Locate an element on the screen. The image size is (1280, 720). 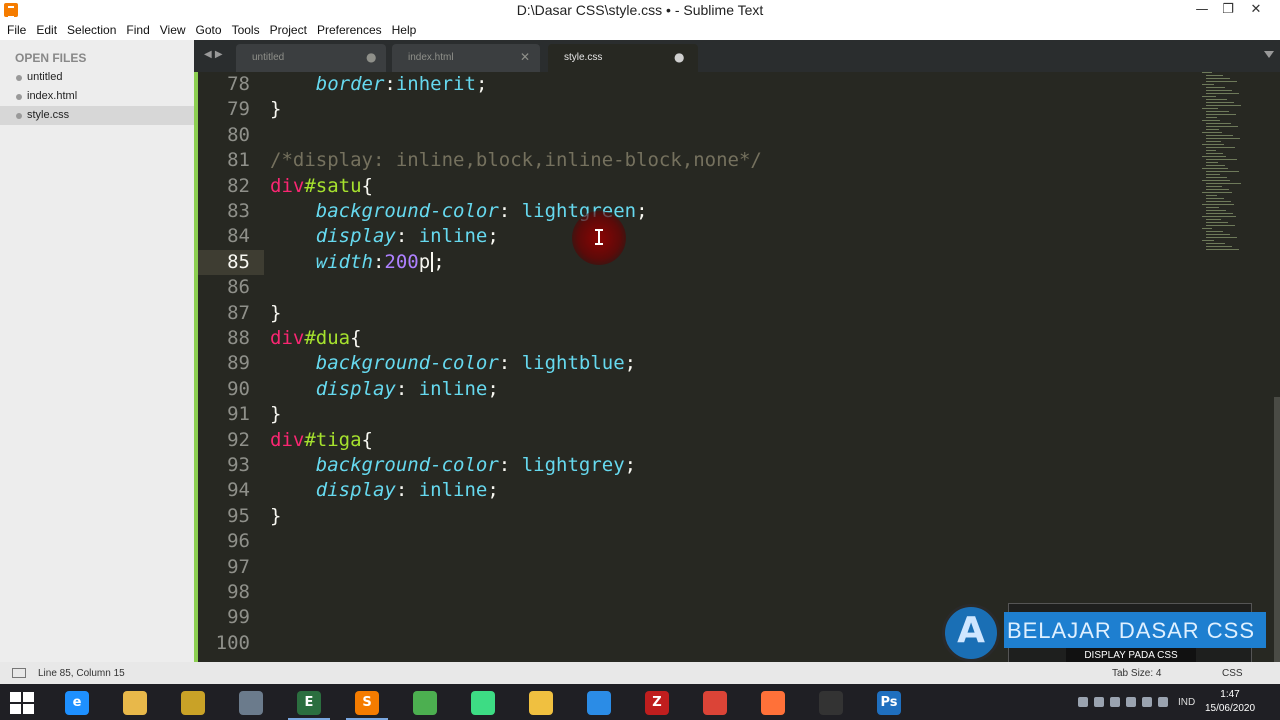
code-line: div#satu{ is located at coordinates (321, 186).